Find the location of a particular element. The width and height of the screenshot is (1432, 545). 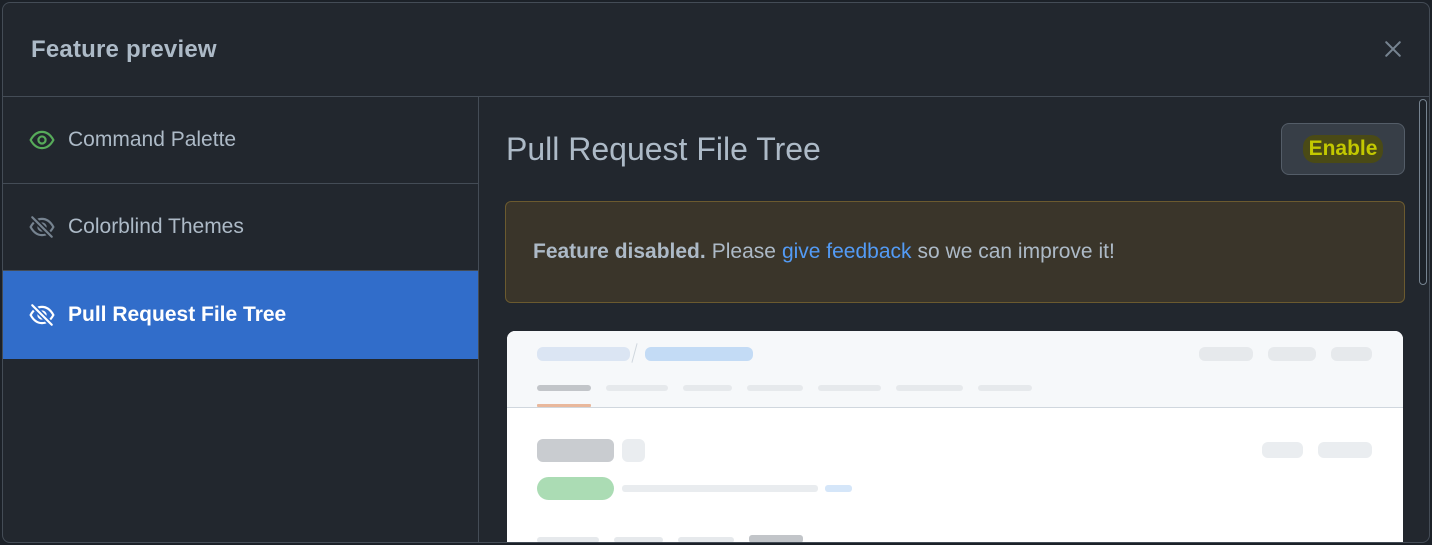

preview-meta is located at coordinates (720, 488).